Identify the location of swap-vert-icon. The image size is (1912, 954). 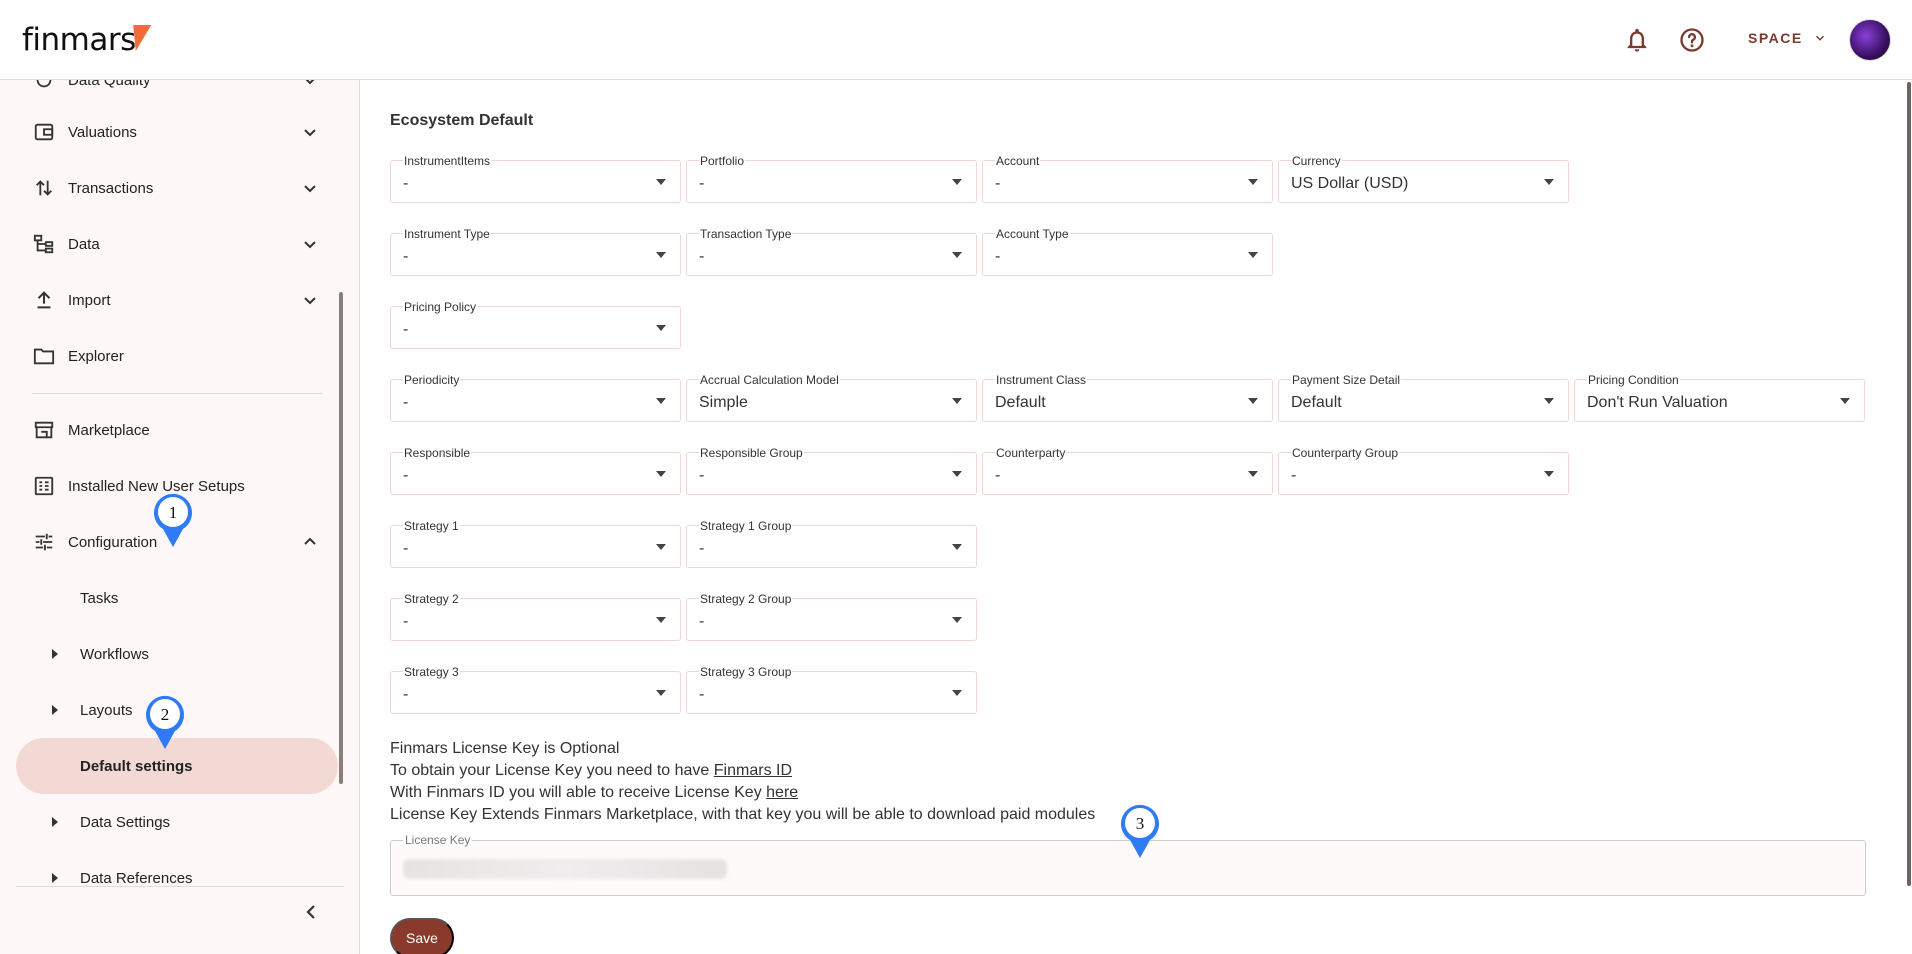
(44, 188).